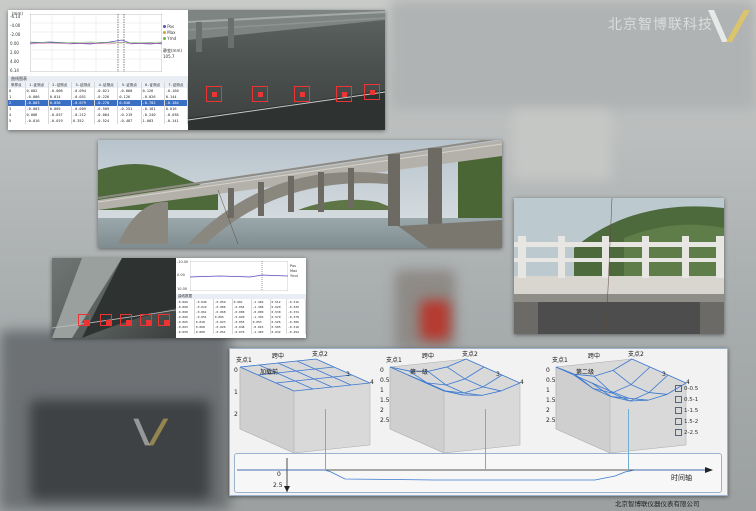  What do you see at coordinates (182, 289) in the screenshot?
I see `y-tick: 10.00` at bounding box center [182, 289].